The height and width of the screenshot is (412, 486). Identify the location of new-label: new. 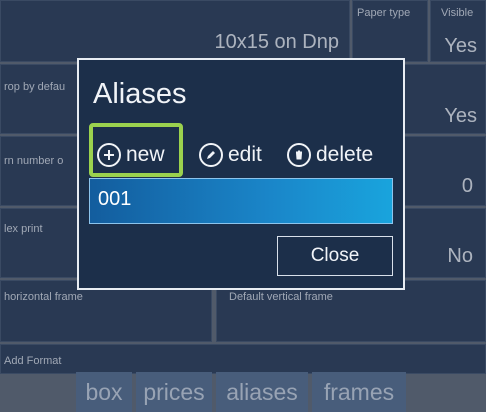
(145, 154).